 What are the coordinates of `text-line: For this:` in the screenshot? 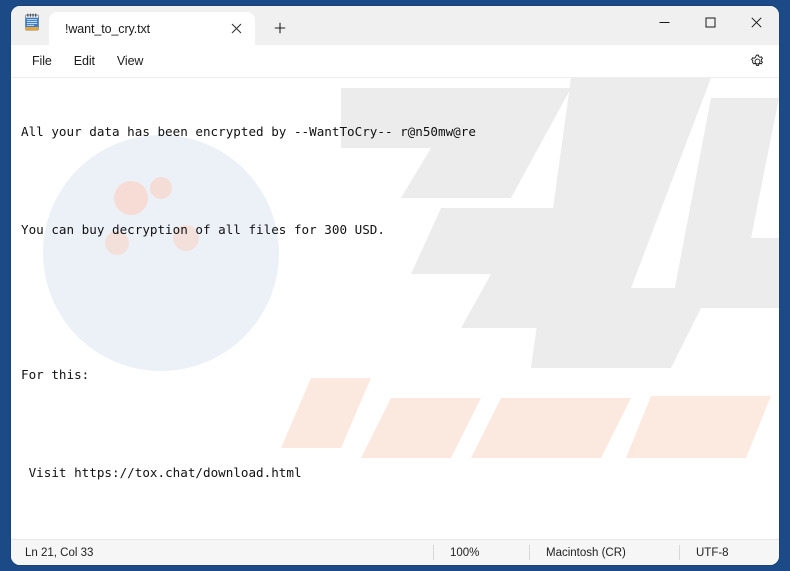 It's located at (55, 375).